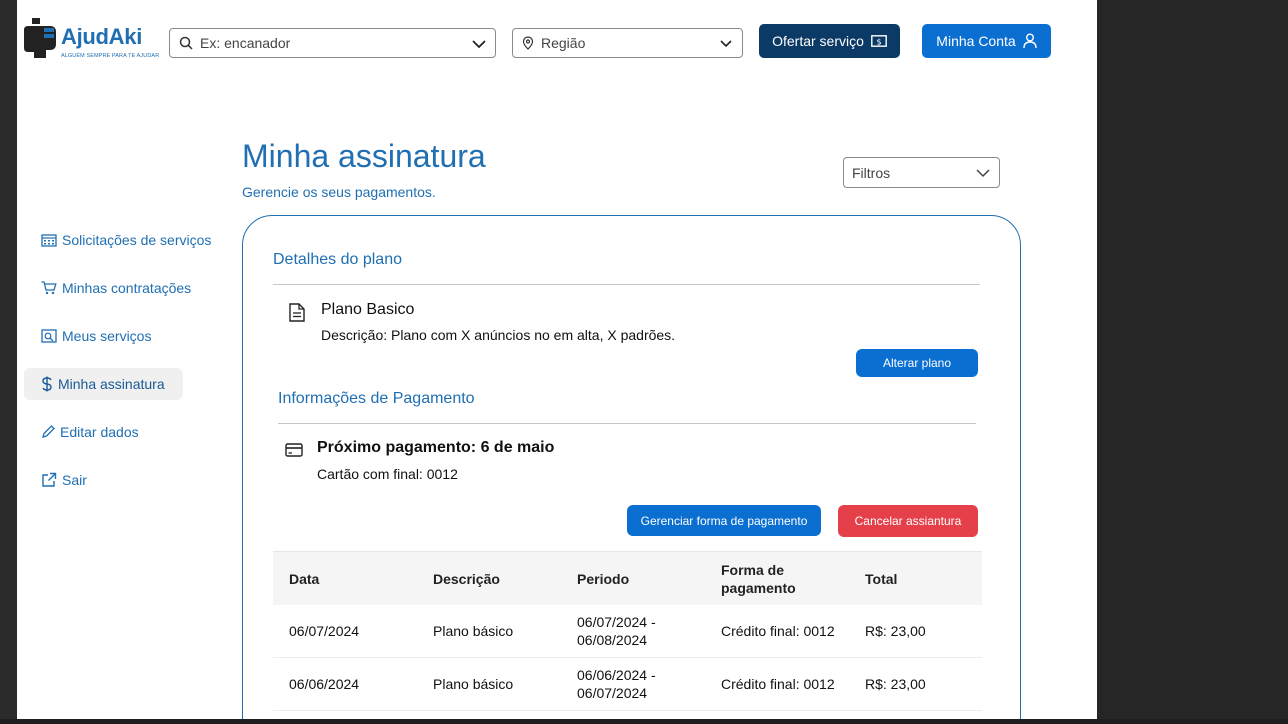 The image size is (1288, 724). I want to click on sidebar-item-my-hires: Minhas contratações, so click(107, 288).